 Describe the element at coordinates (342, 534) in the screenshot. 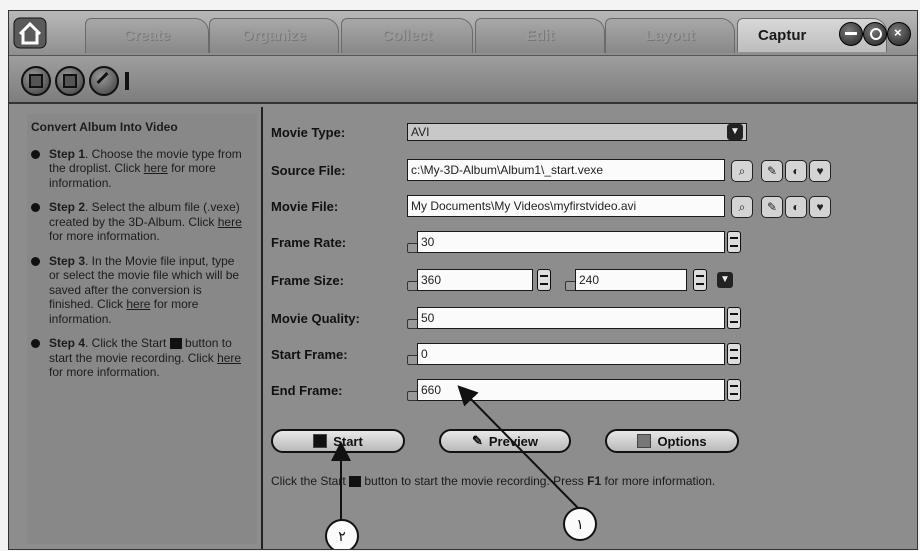

I see `annotation-marker-2: ٢` at that location.